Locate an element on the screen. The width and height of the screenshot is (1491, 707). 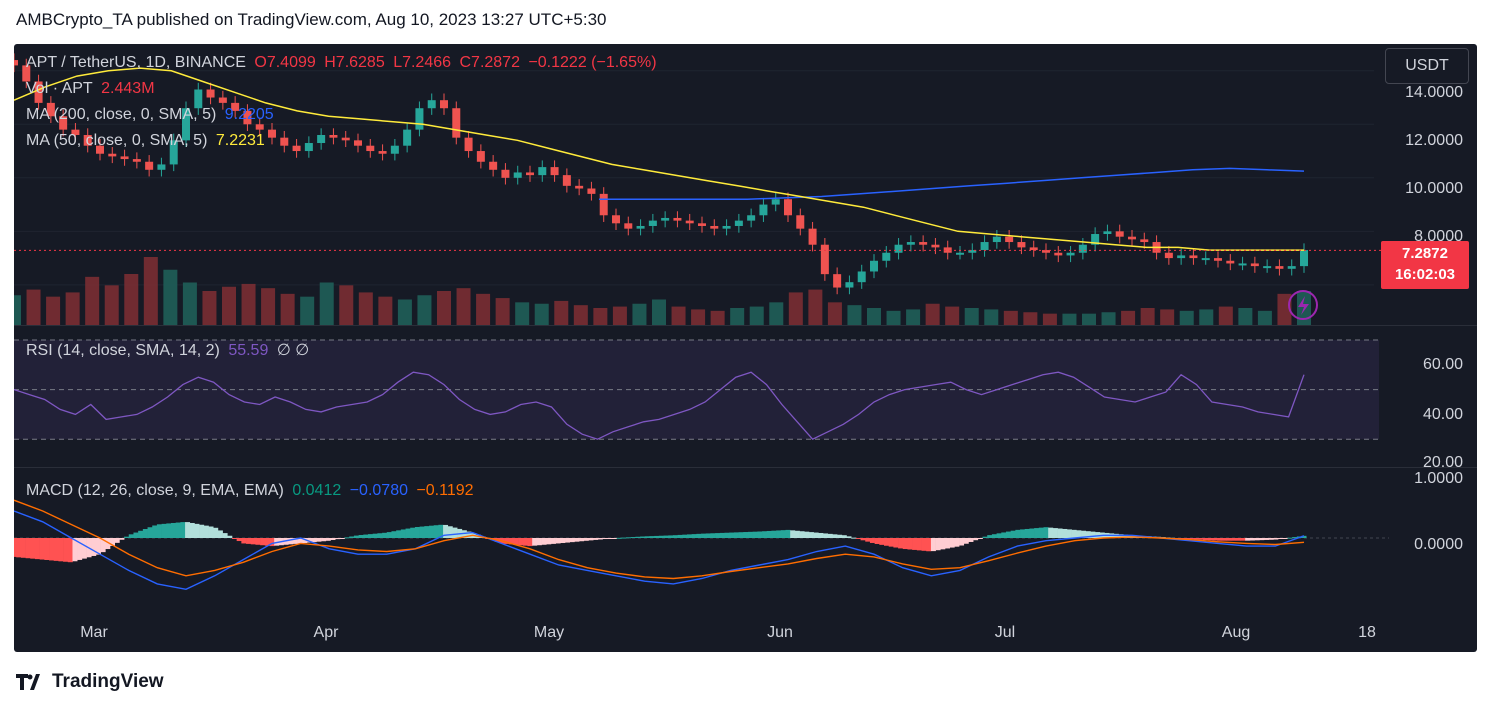
symbol-label: APT / TetherUS, 1D, BINANCE is located at coordinates (136, 62).